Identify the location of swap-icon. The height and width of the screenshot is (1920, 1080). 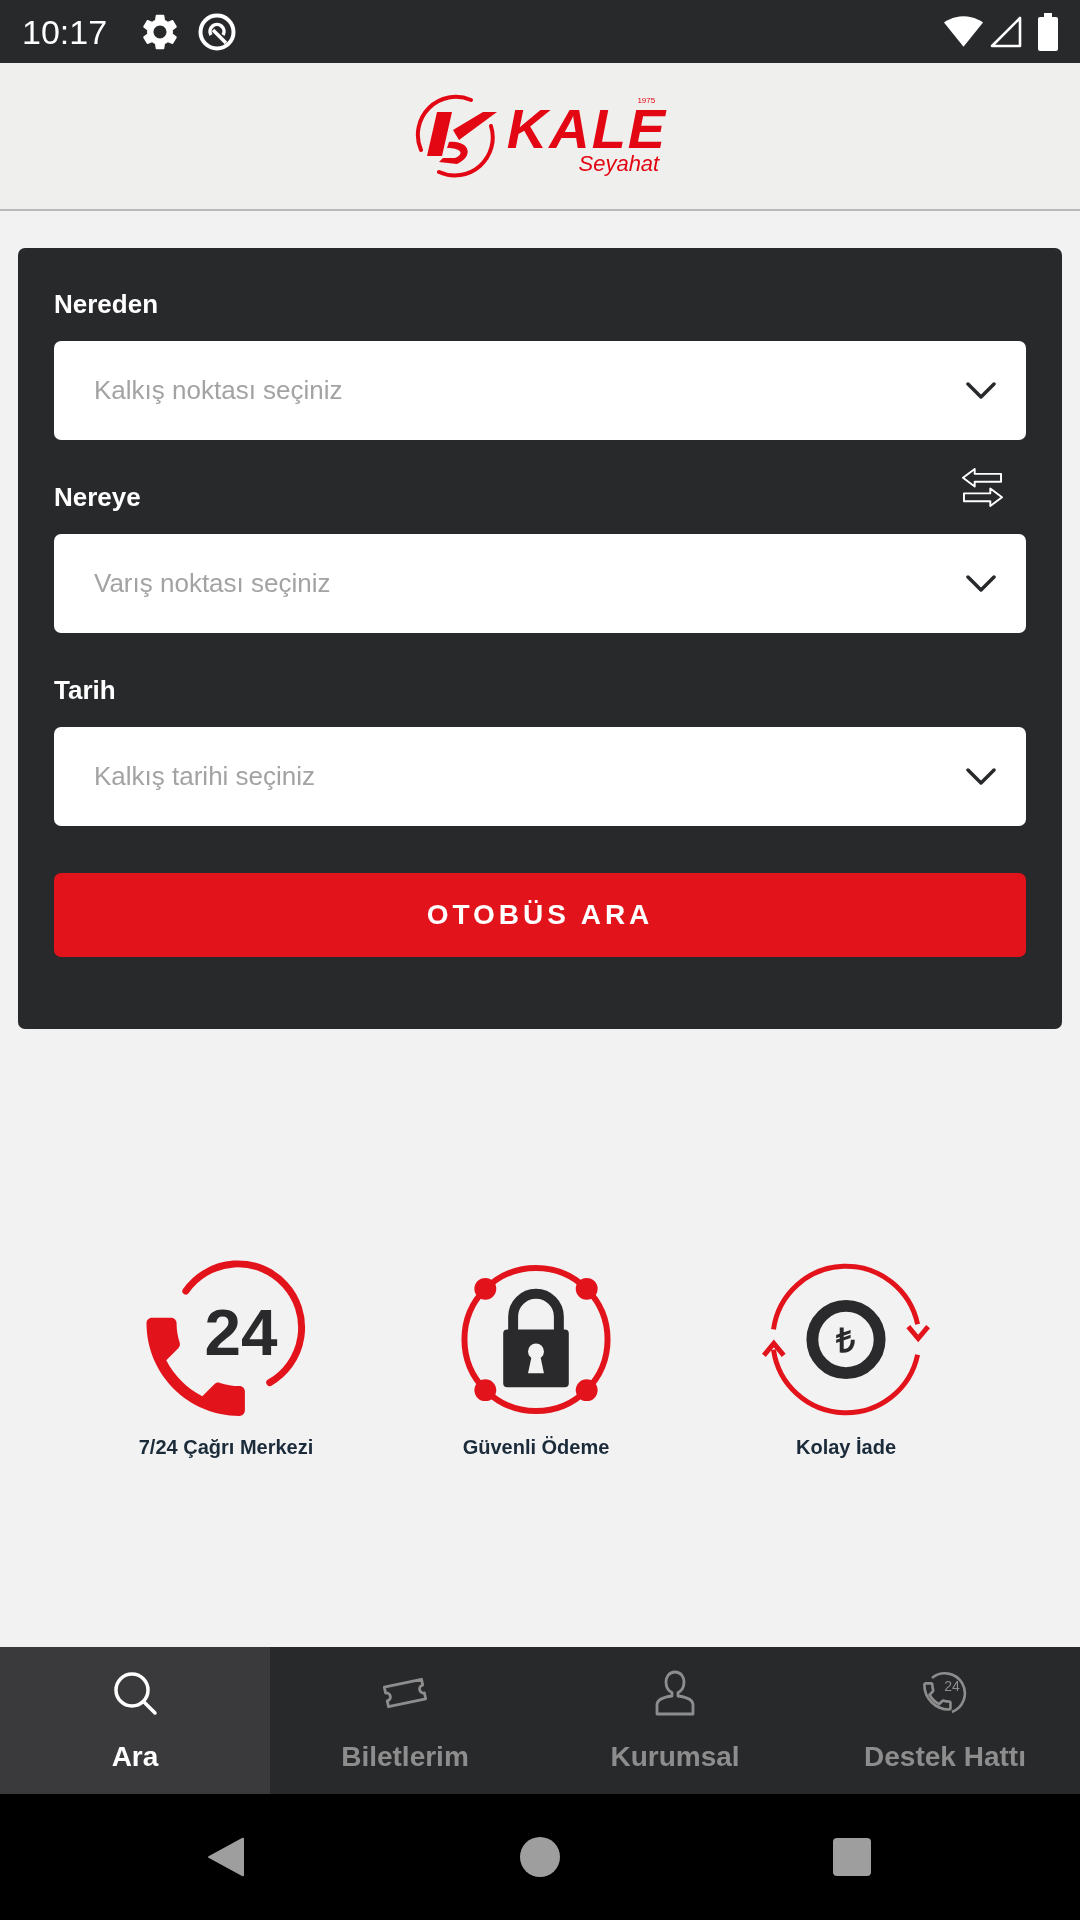
(982, 487).